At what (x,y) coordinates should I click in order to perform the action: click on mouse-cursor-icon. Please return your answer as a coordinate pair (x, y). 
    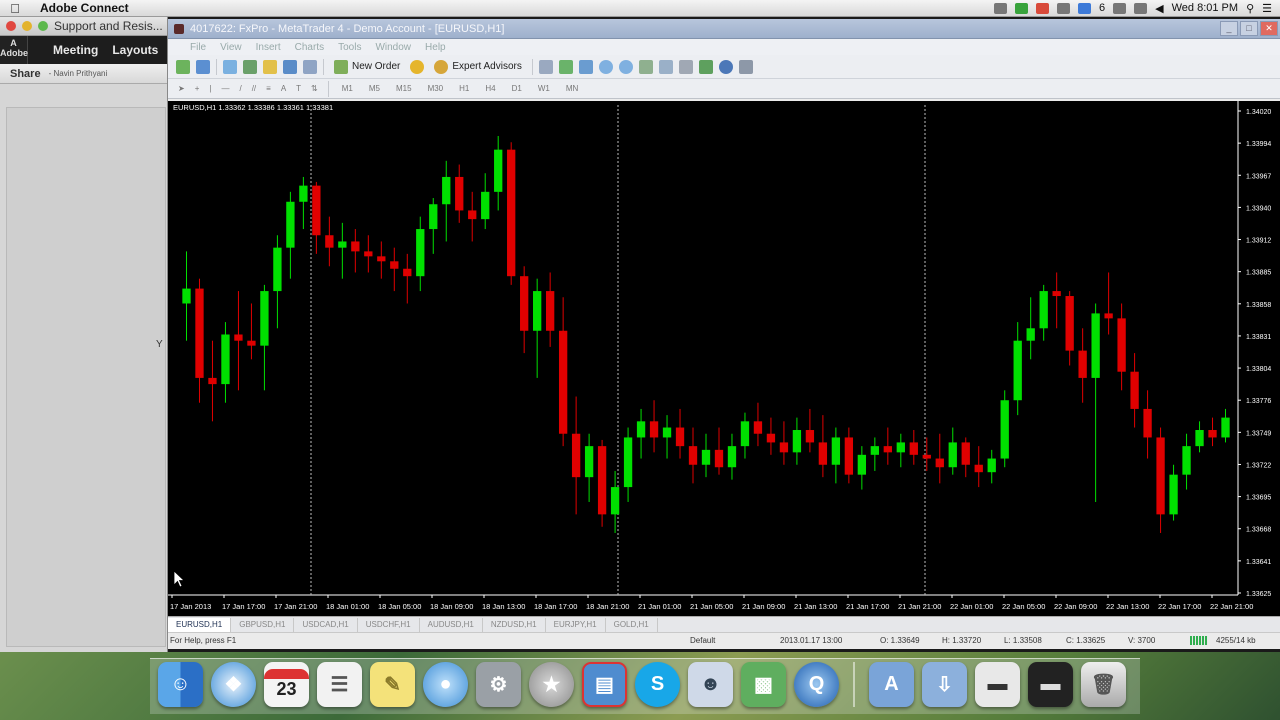
    Looking at the image, I should click on (179, 579).